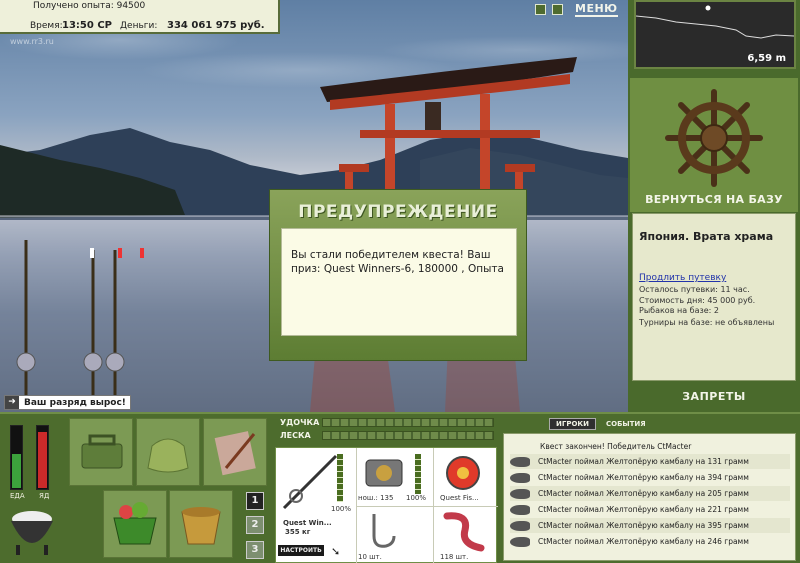  I want to click on rod-item-icon, so click(310, 482).